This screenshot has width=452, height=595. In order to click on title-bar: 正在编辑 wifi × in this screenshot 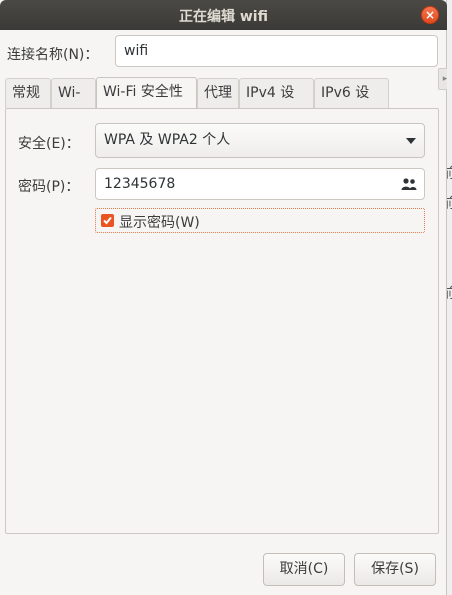, I will do `click(223, 15)`.